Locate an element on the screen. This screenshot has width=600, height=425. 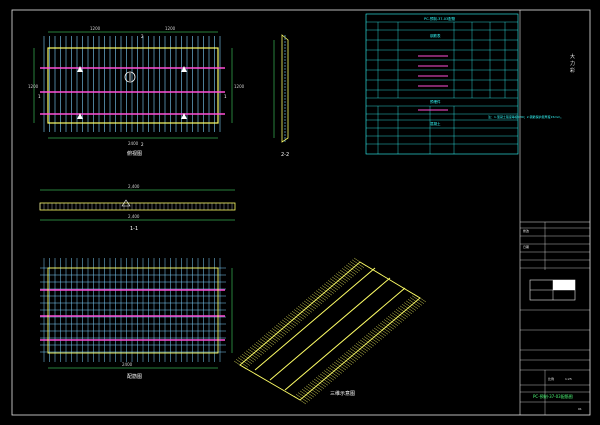
table-title: PC-预制-37-03配筋 is located at coordinates (440, 18).